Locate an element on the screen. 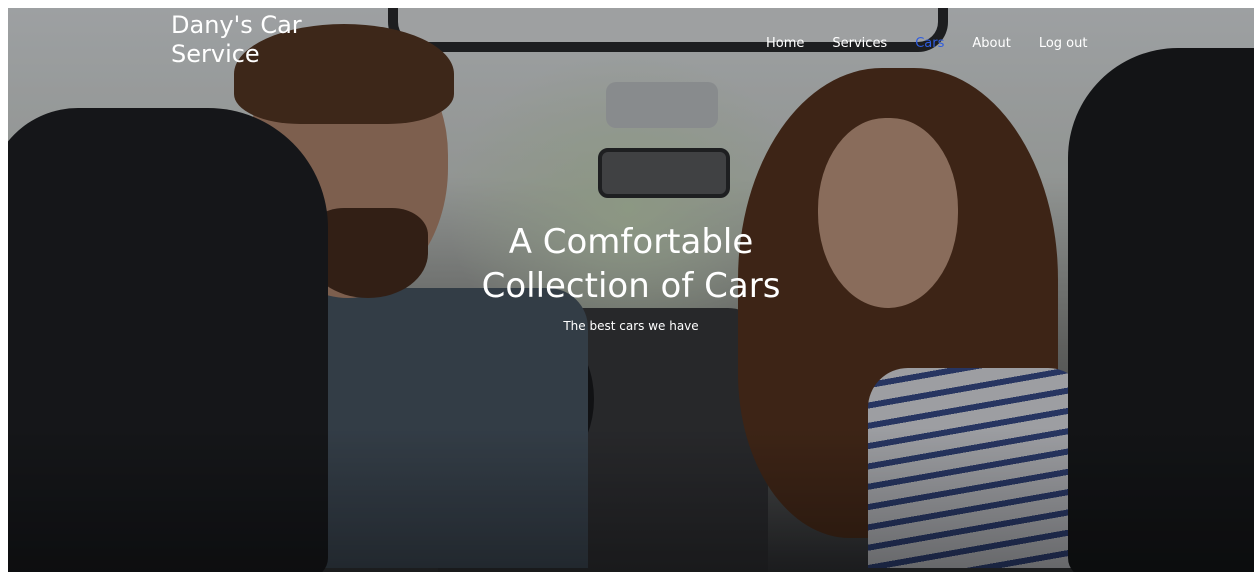 The width and height of the screenshot is (1254, 574). nav-cars: Cars is located at coordinates (929, 43).